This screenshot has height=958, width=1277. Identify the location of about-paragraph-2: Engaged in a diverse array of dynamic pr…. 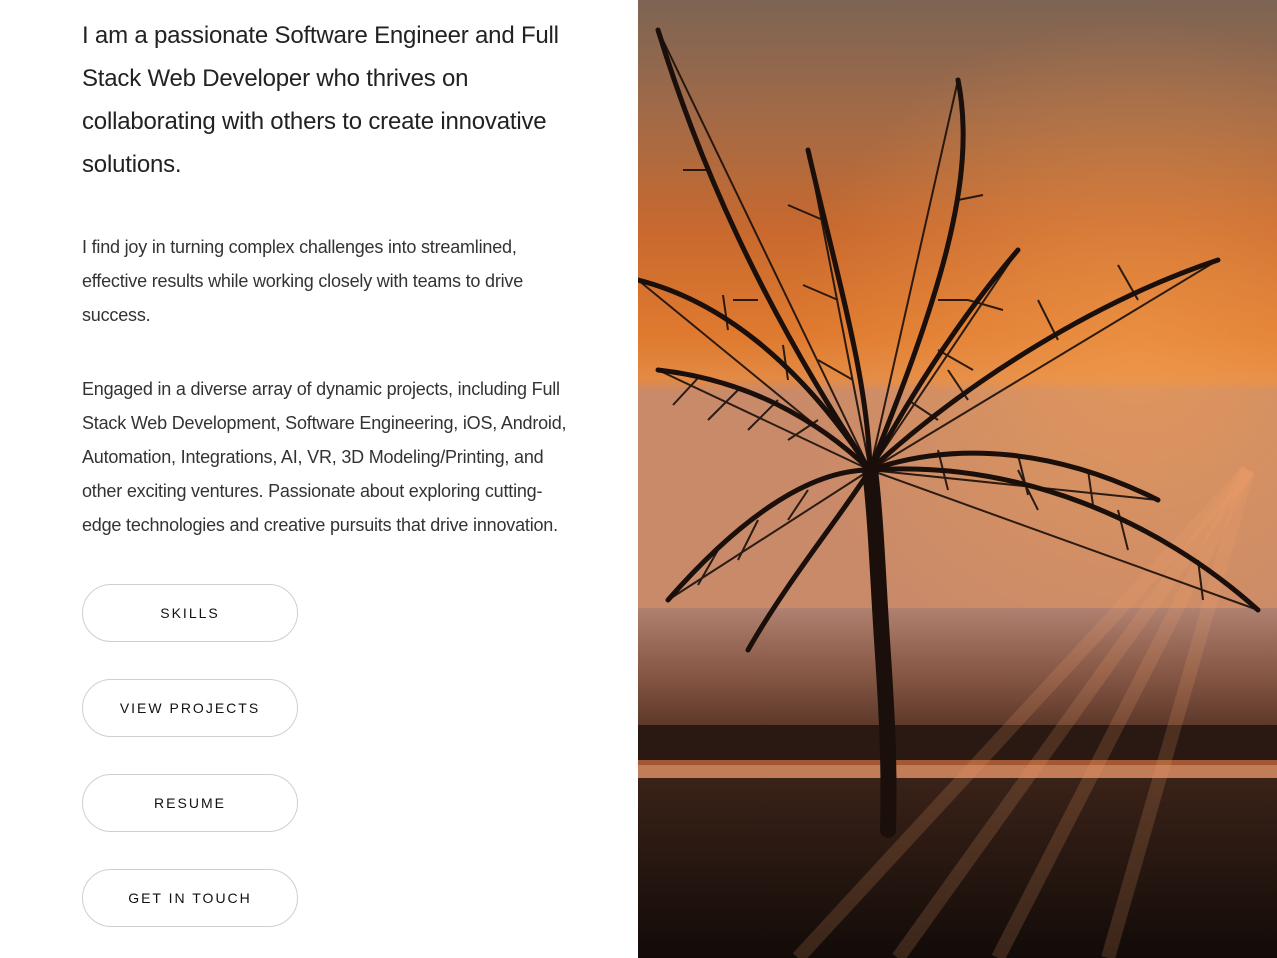
(324, 457).